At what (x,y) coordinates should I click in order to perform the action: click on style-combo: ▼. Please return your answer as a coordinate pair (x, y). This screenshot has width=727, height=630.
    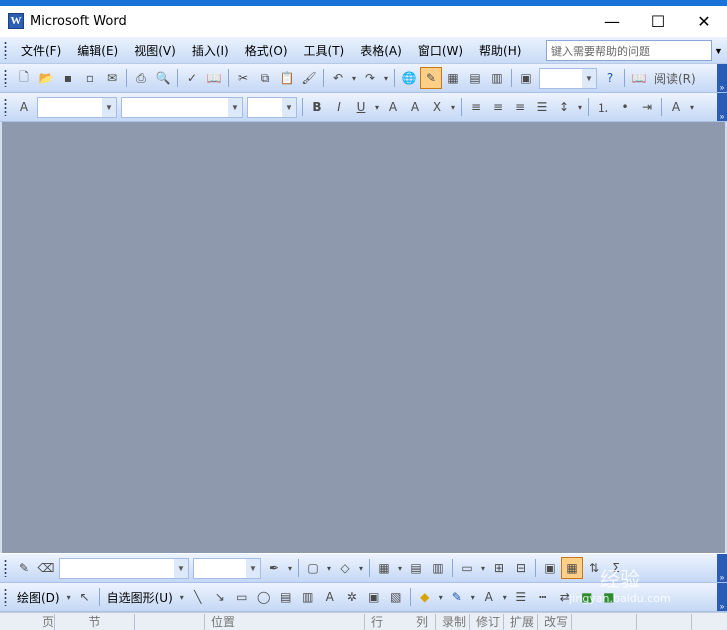
    Looking at the image, I should click on (77, 107).